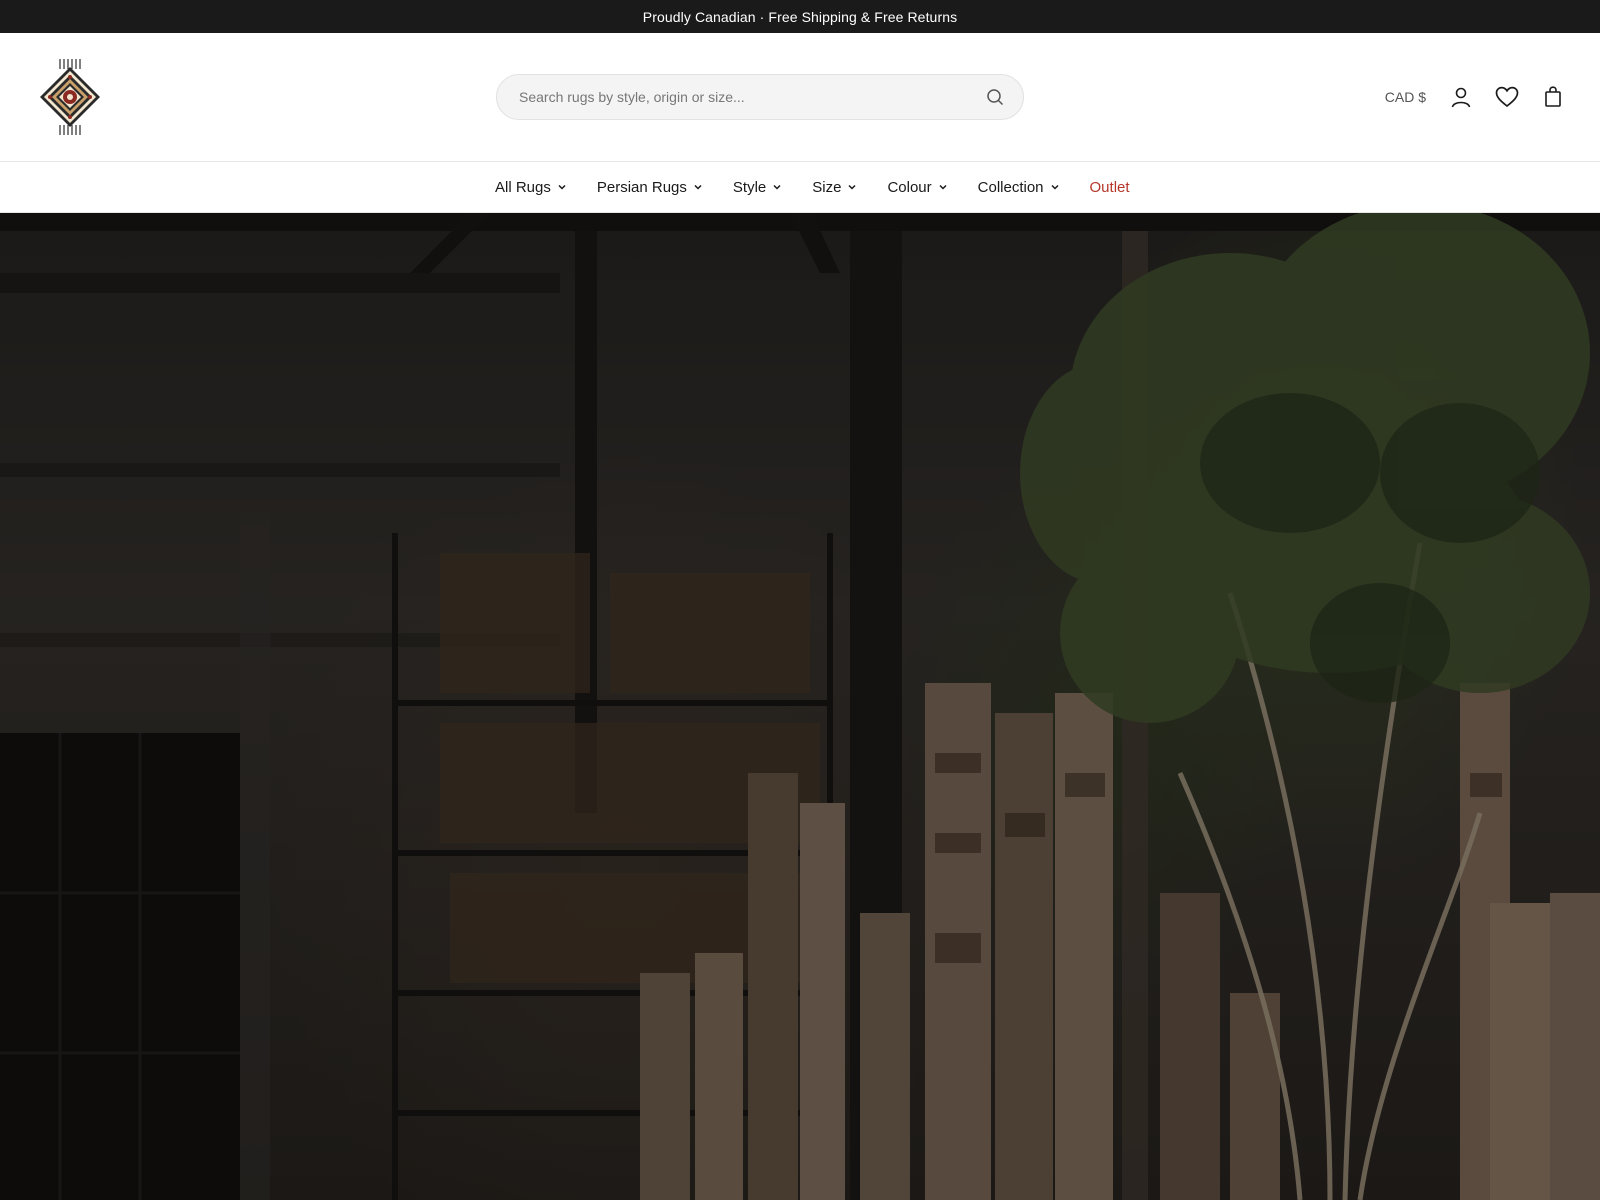 The image size is (1600, 1200). I want to click on nav-item-label: Size, so click(827, 187).